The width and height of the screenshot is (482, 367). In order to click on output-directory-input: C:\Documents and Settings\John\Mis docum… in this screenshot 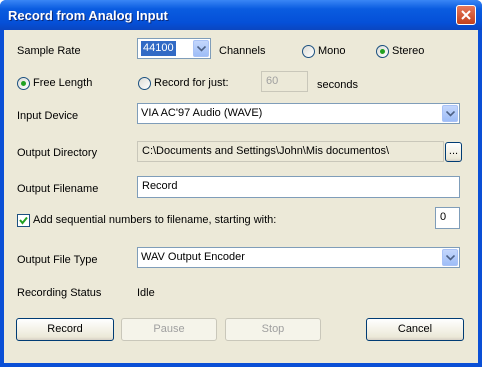, I will do `click(290, 151)`.